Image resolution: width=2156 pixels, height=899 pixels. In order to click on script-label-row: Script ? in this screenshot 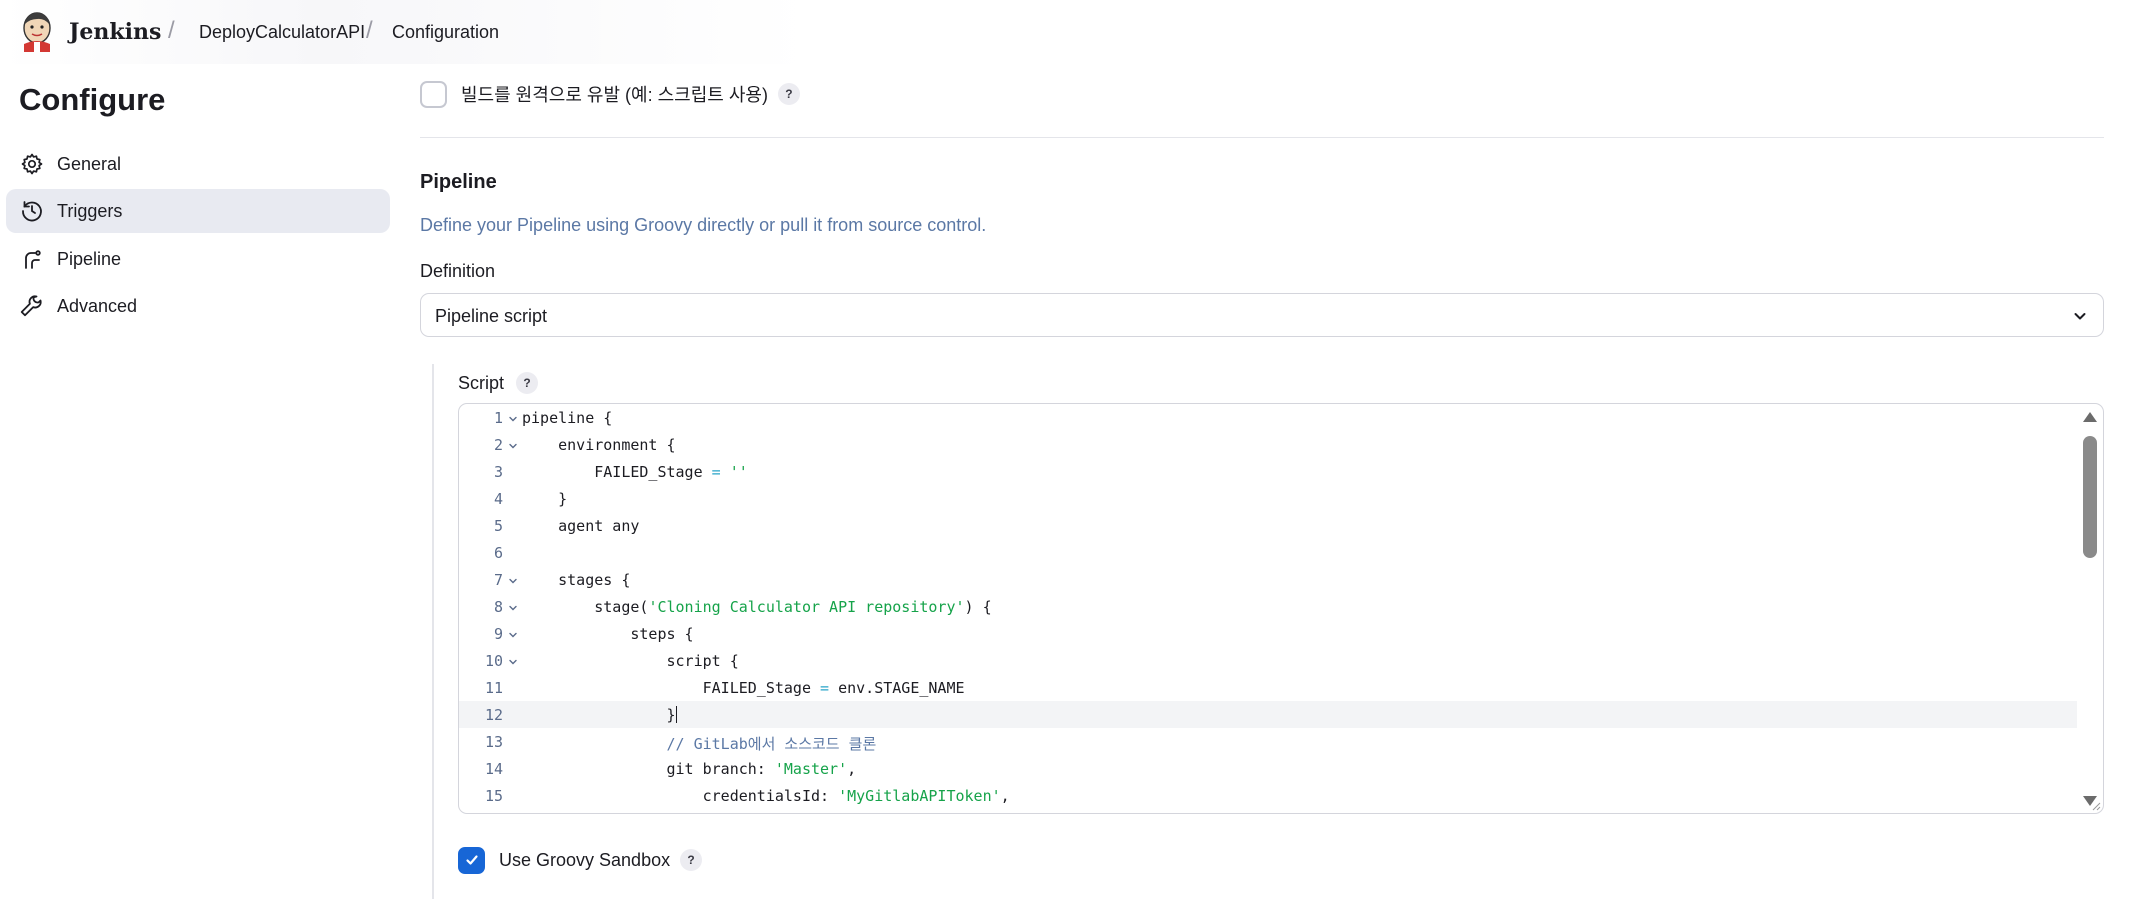, I will do `click(498, 383)`.